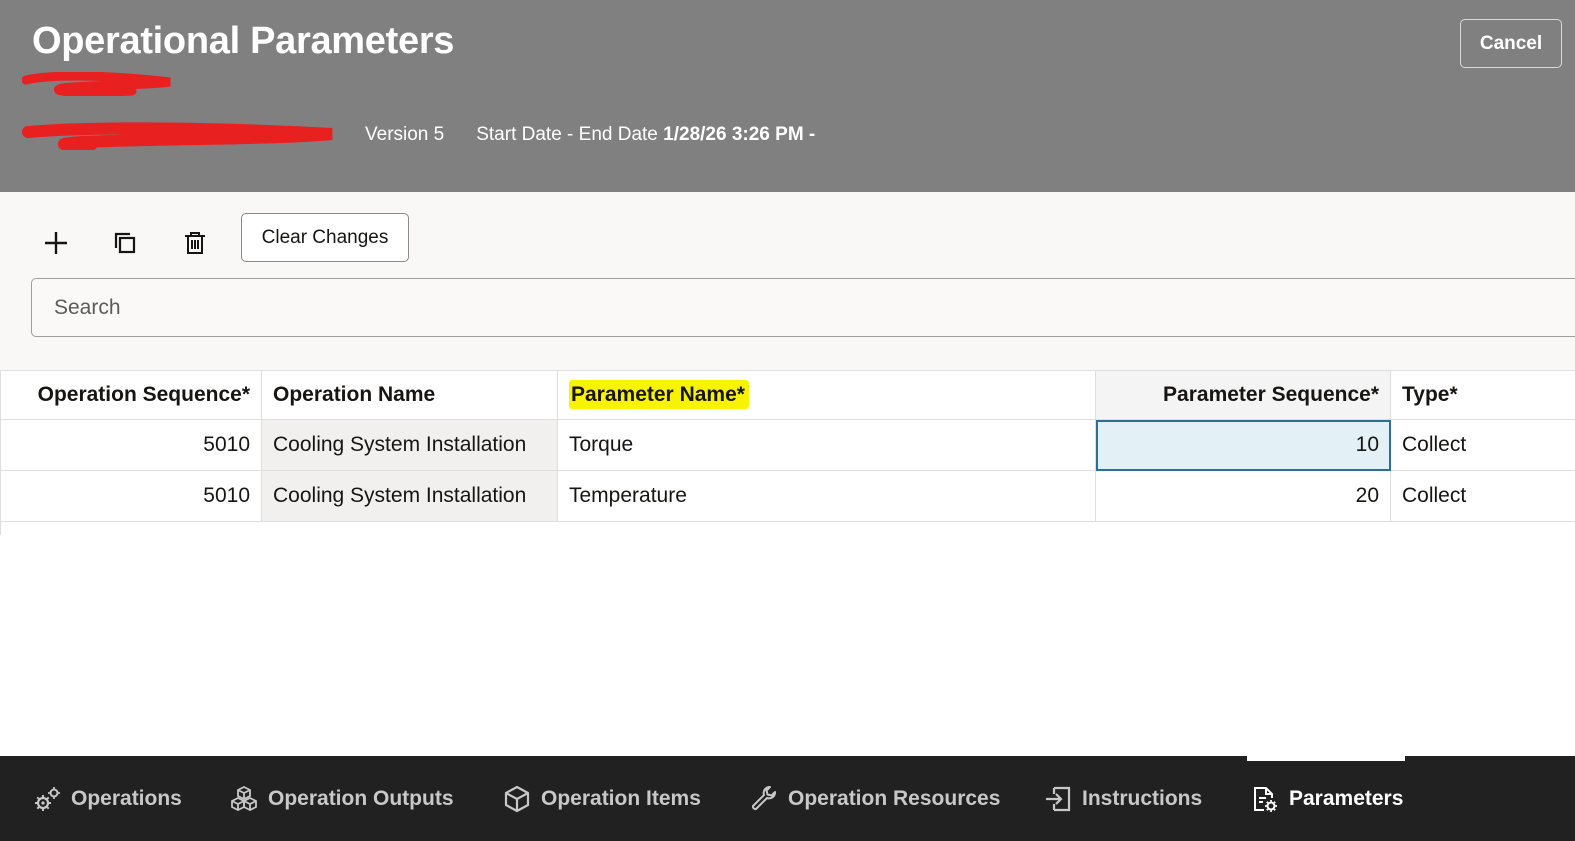 The height and width of the screenshot is (841, 1575). What do you see at coordinates (894, 798) in the screenshot?
I see `nav-item-label: Operation Resources` at bounding box center [894, 798].